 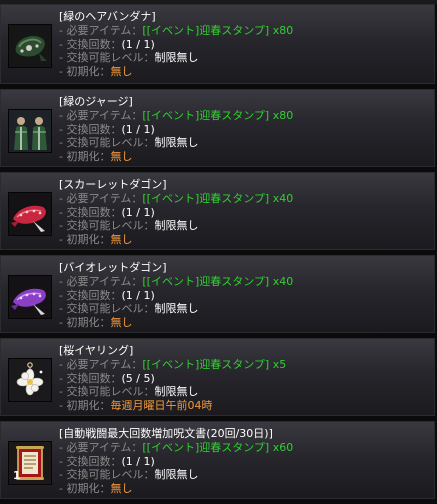 What do you see at coordinates (30, 380) in the screenshot?
I see `earring-icon` at bounding box center [30, 380].